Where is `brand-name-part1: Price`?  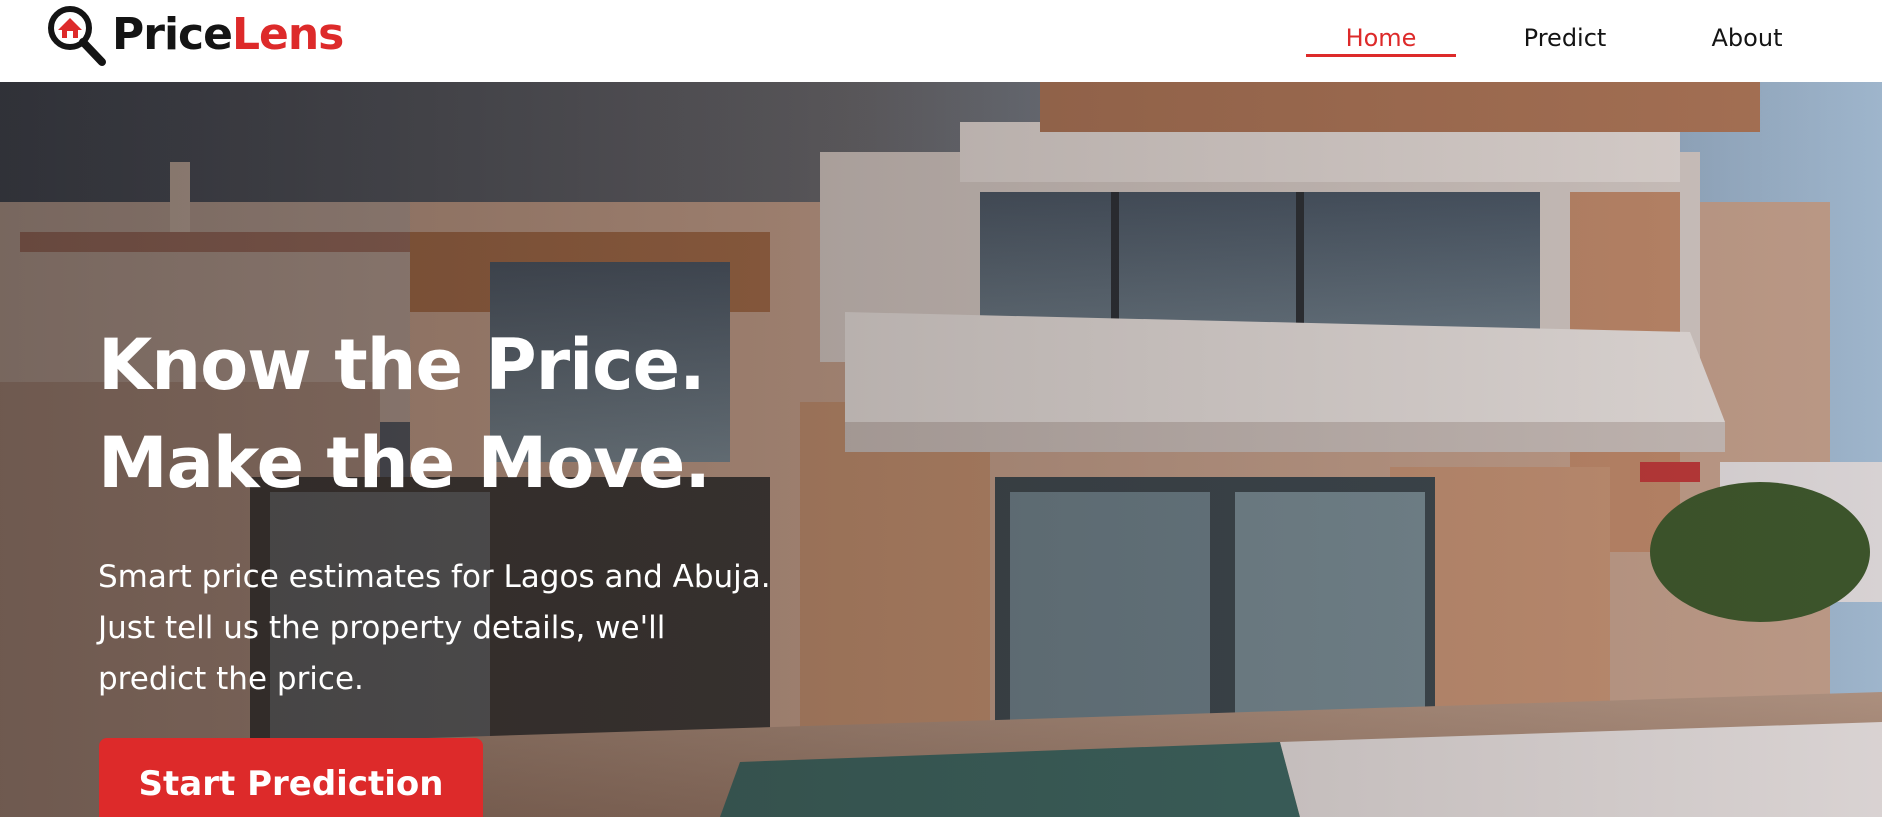 brand-name-part1: Price is located at coordinates (172, 34).